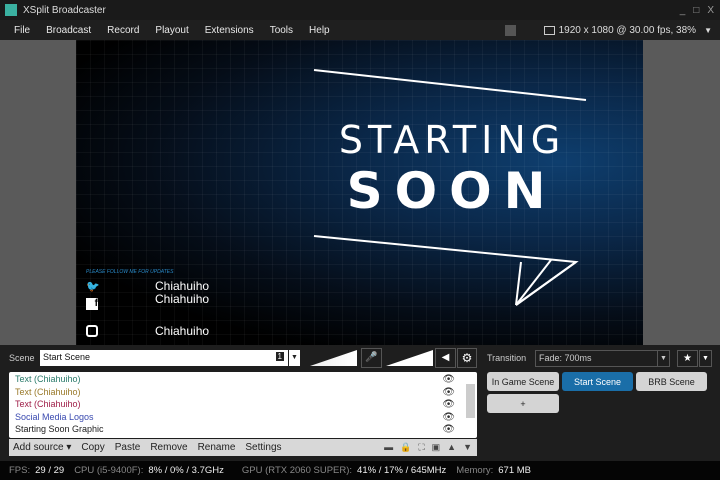  Describe the element at coordinates (421, 447) in the screenshot. I see `fit-screen-icon: ⛶` at that location.